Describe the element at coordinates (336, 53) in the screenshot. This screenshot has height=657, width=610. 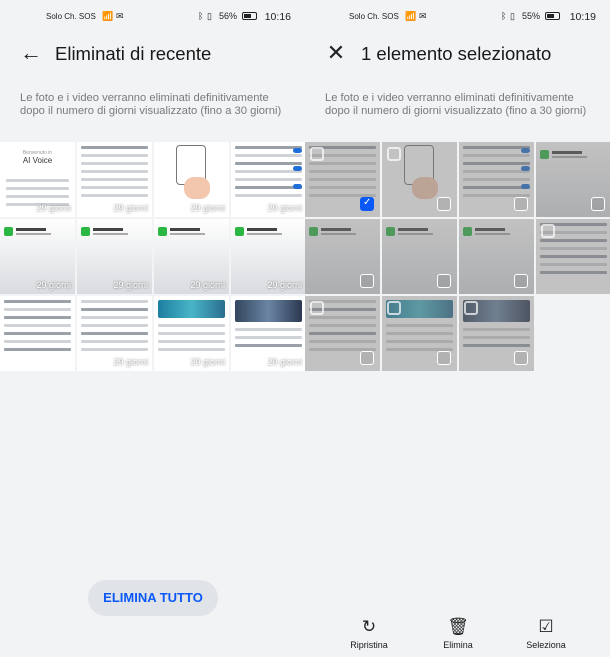
I see `close-icon: ✕` at that location.